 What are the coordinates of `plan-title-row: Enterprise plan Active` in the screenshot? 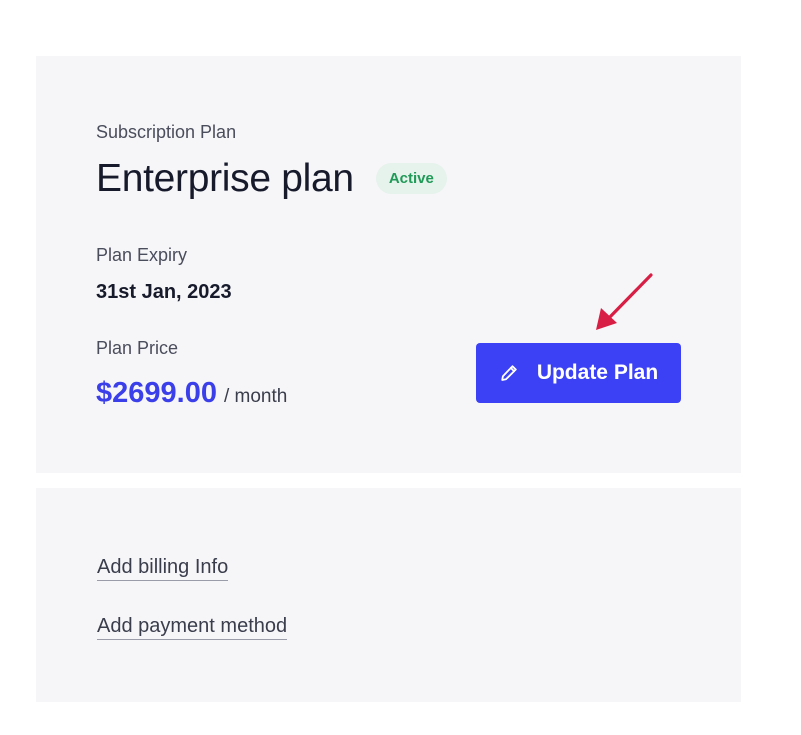 It's located at (271, 178).